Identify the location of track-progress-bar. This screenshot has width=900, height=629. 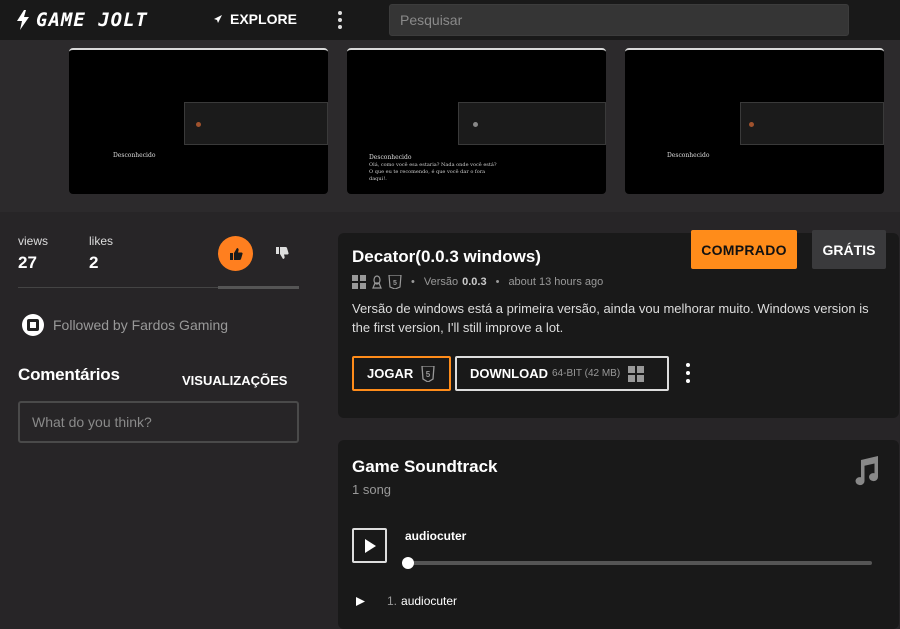
(637, 563).